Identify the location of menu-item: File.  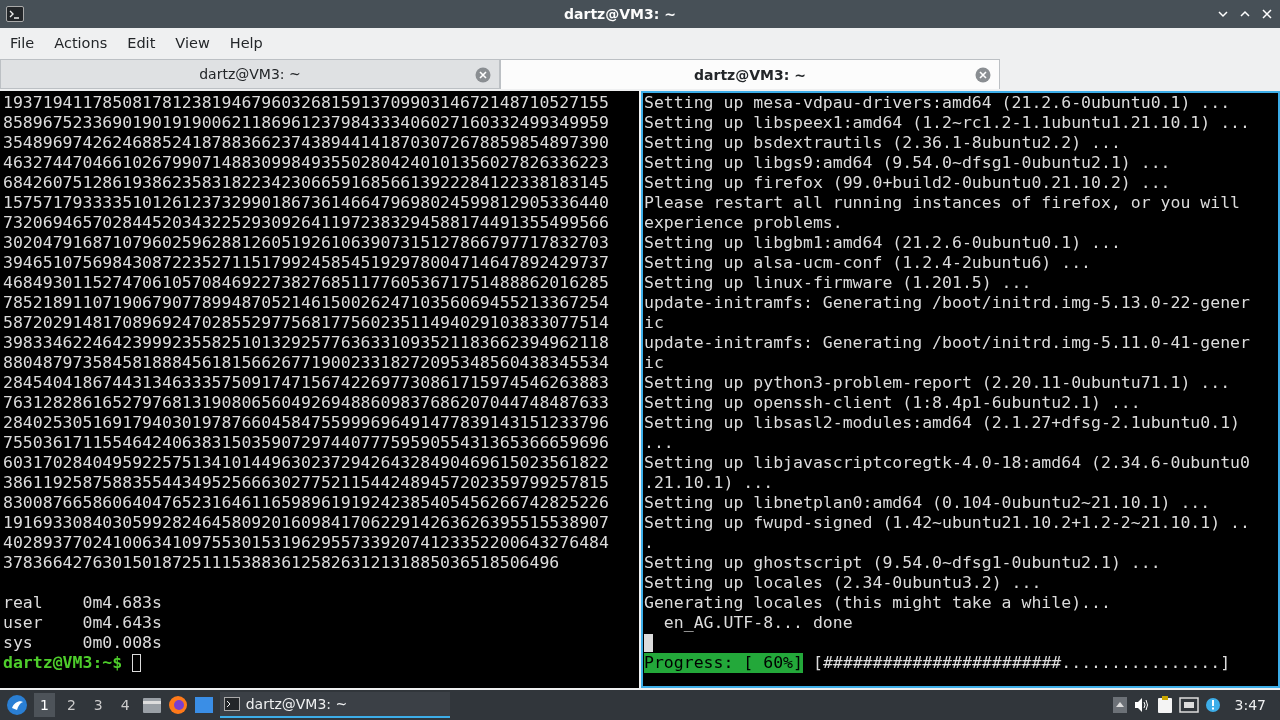
(26, 43).